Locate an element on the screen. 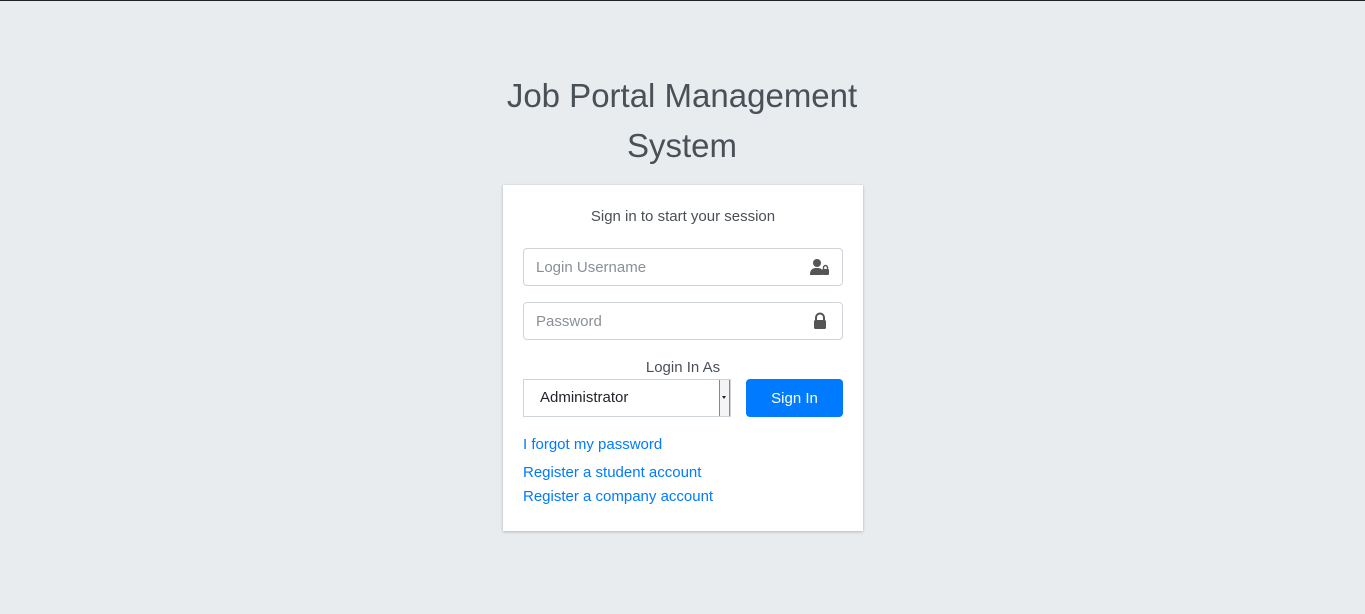 This screenshot has width=1365, height=614. login-message: Sign in to start your session is located at coordinates (683, 216).